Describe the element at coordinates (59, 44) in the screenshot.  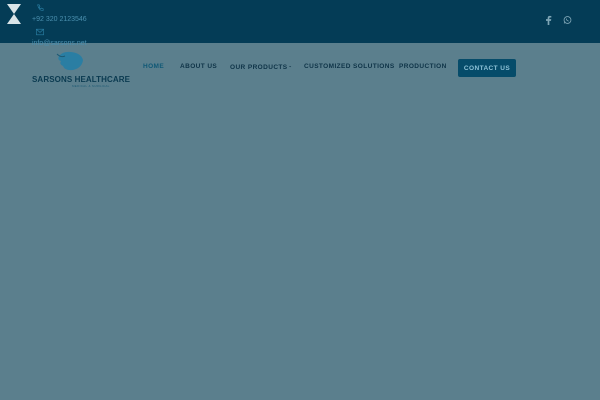
I see `email-address: info@sarsons.net` at that location.